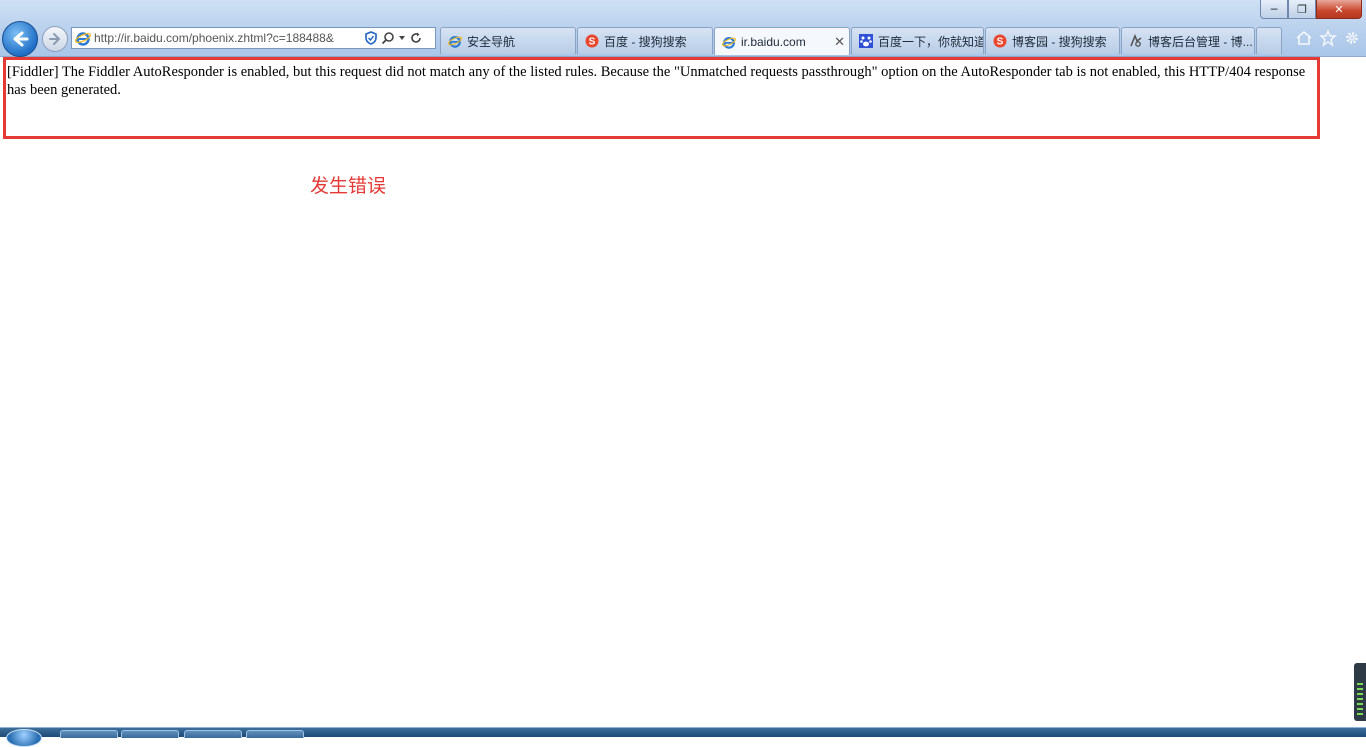  What do you see at coordinates (1059, 41) in the screenshot?
I see `tab-label: 博客园 - 搜狗搜索` at bounding box center [1059, 41].